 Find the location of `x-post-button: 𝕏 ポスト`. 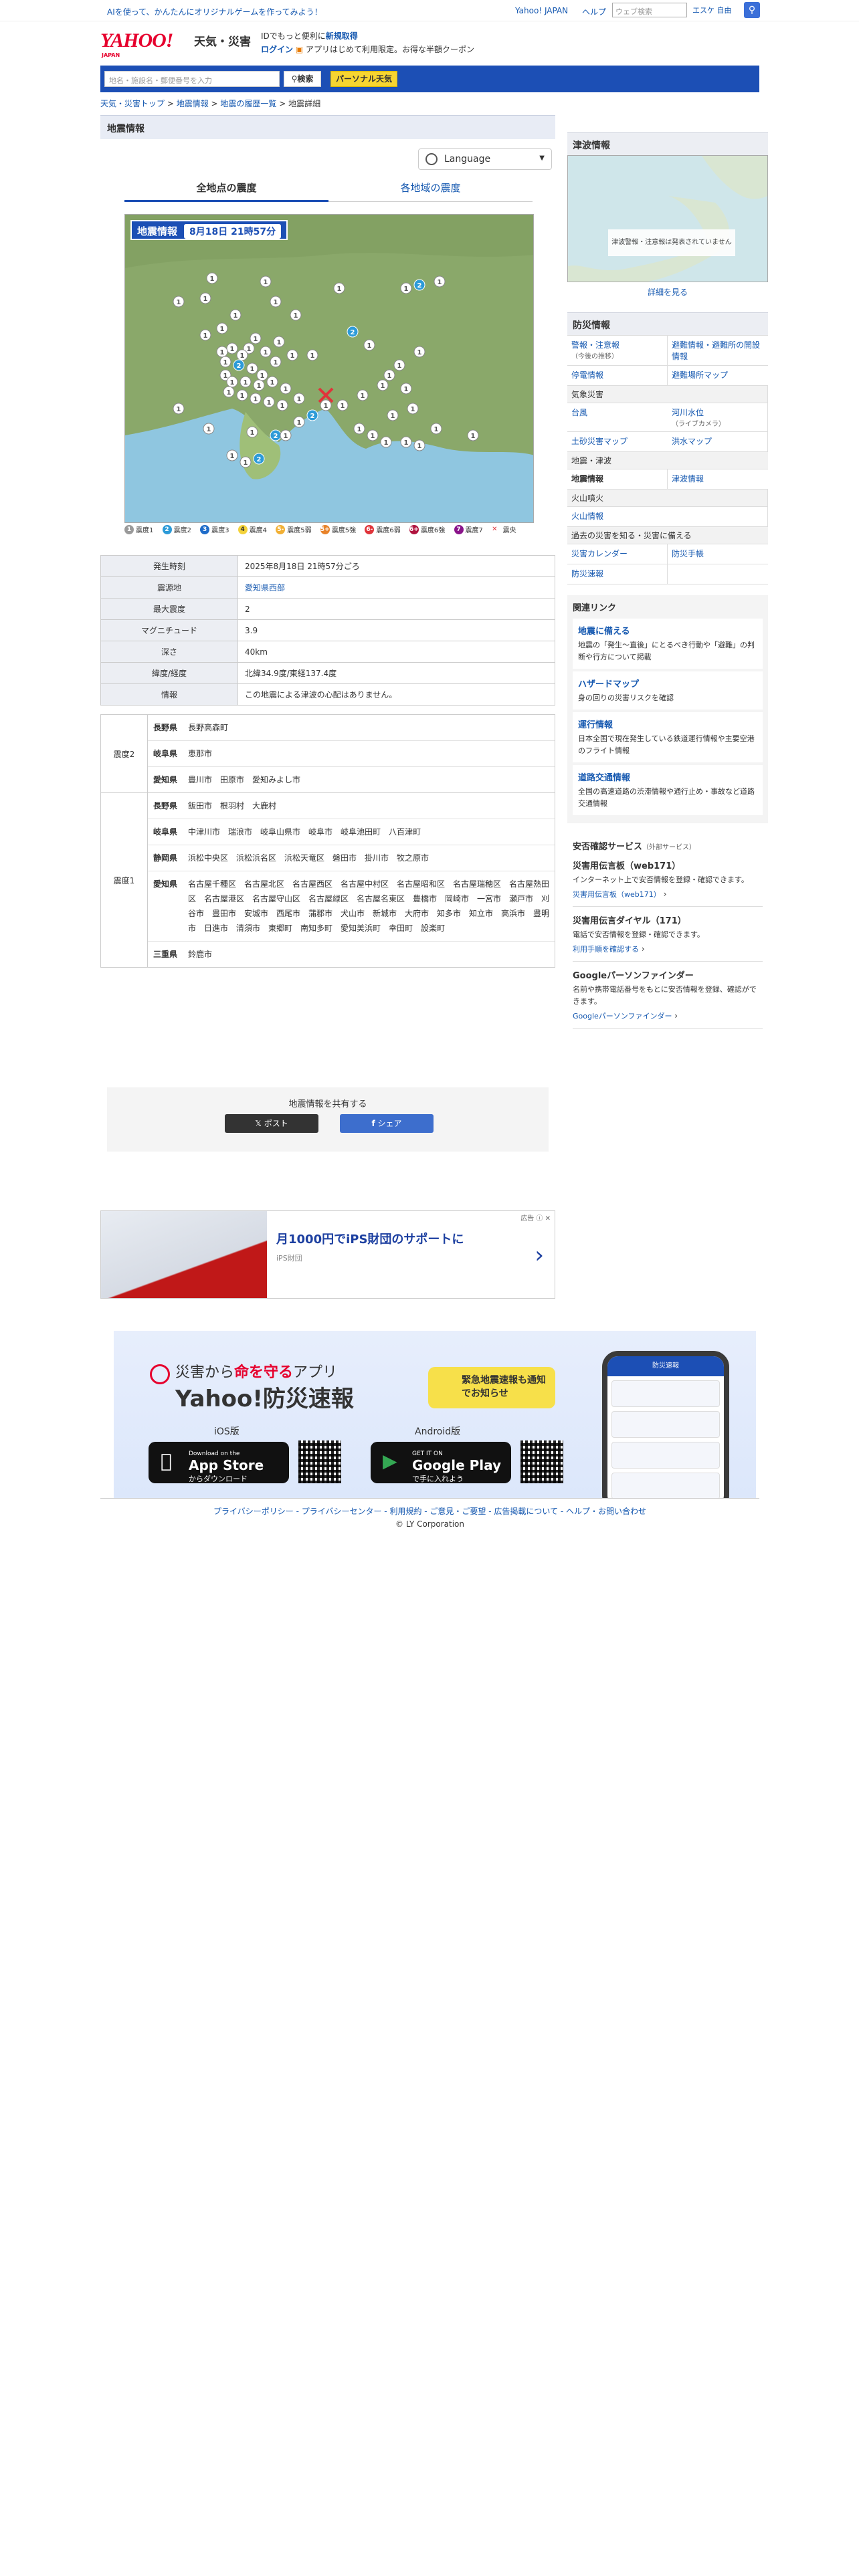

x-post-button: 𝕏 ポスト is located at coordinates (271, 1123).